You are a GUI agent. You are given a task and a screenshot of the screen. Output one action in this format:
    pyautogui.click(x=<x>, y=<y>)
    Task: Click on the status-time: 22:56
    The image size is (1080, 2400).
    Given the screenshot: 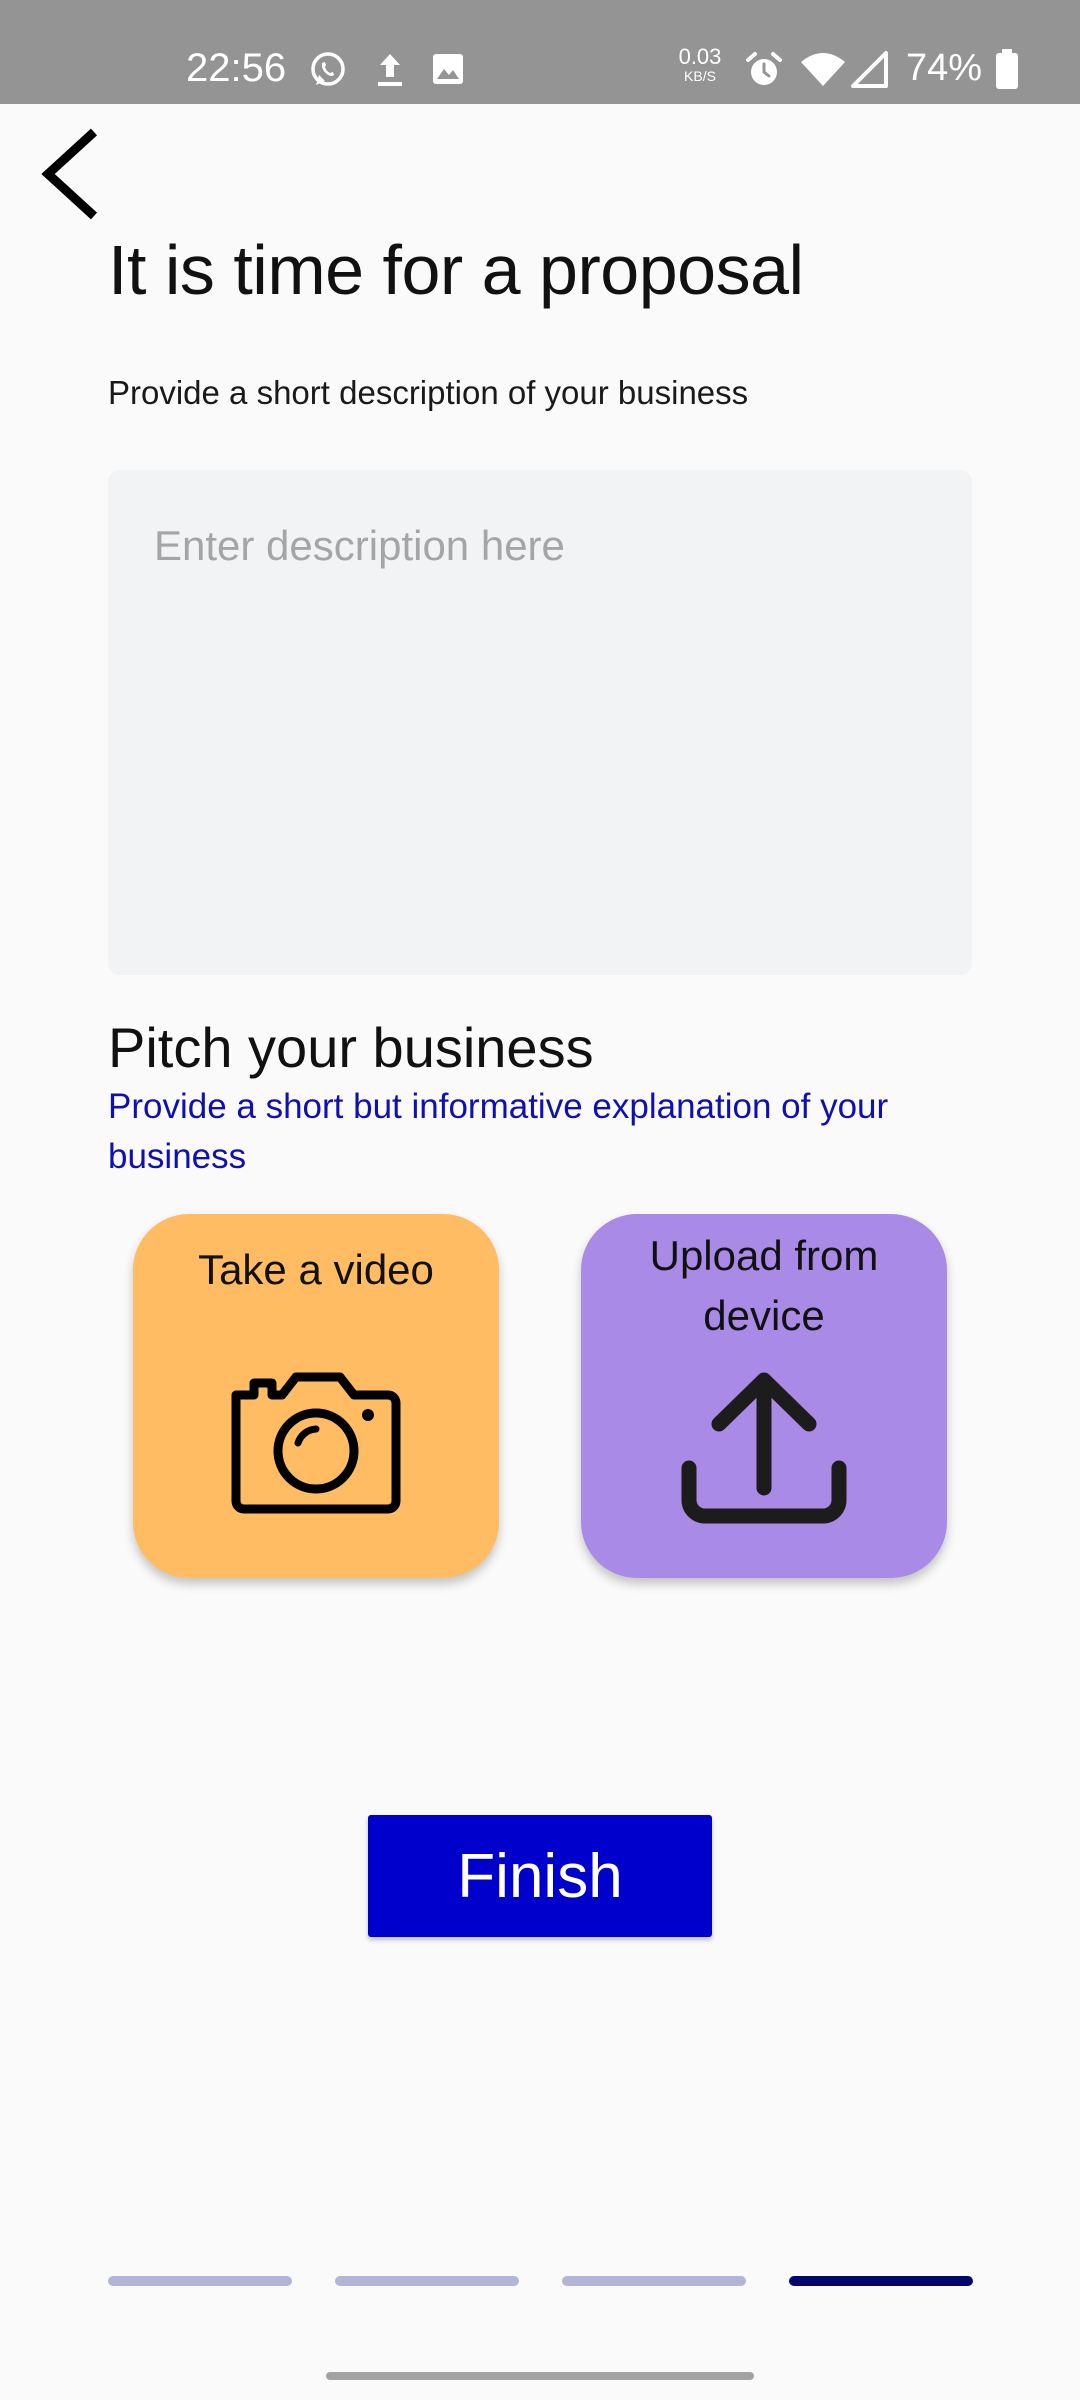 What is the action you would take?
    pyautogui.click(x=236, y=68)
    